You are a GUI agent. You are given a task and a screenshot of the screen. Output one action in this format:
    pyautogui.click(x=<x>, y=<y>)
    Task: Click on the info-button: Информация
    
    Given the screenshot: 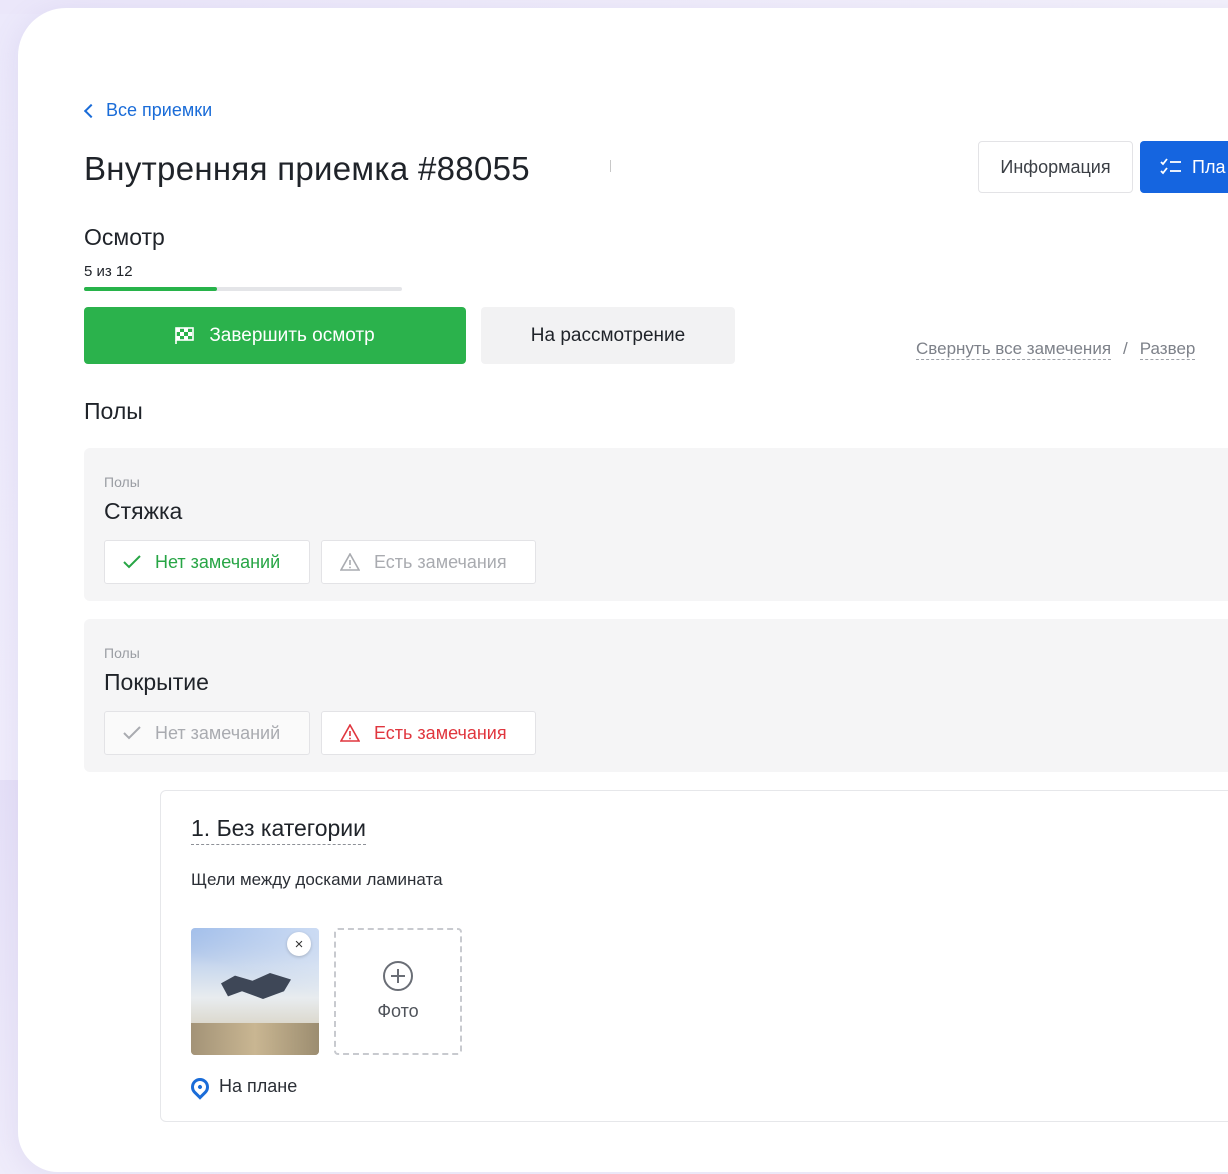 What is the action you would take?
    pyautogui.click(x=1055, y=167)
    